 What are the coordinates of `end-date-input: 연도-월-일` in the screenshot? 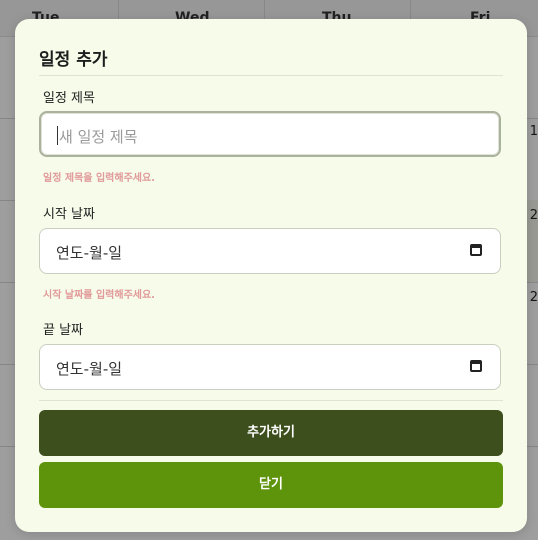 It's located at (270, 367).